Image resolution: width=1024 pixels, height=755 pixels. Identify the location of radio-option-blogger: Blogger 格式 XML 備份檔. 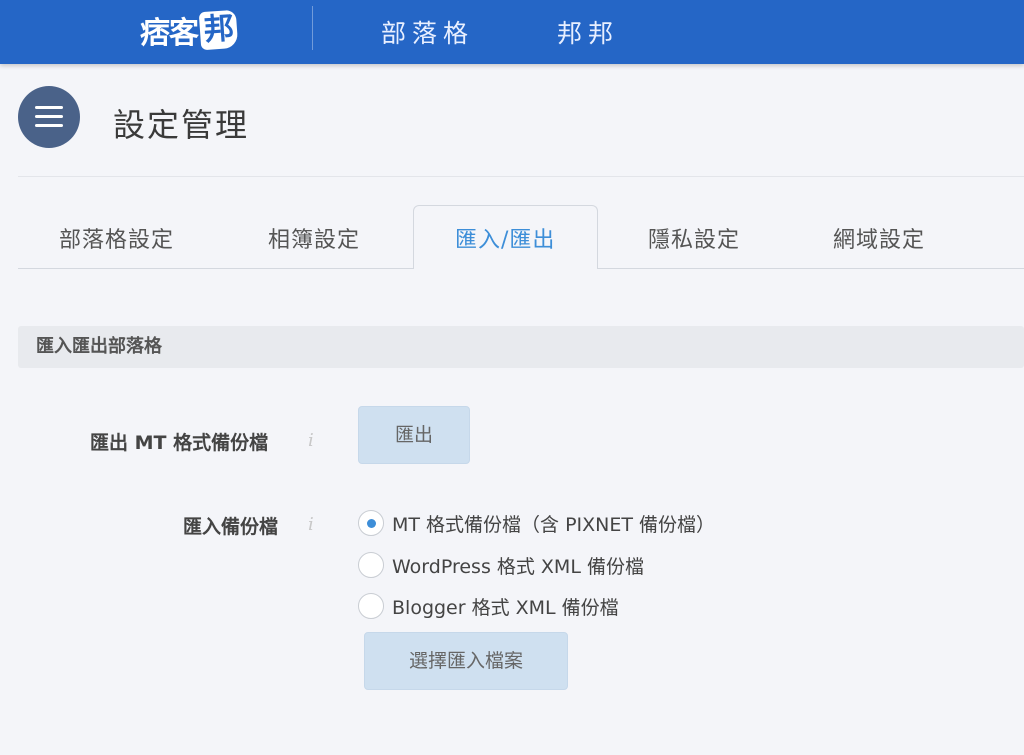
(488, 606).